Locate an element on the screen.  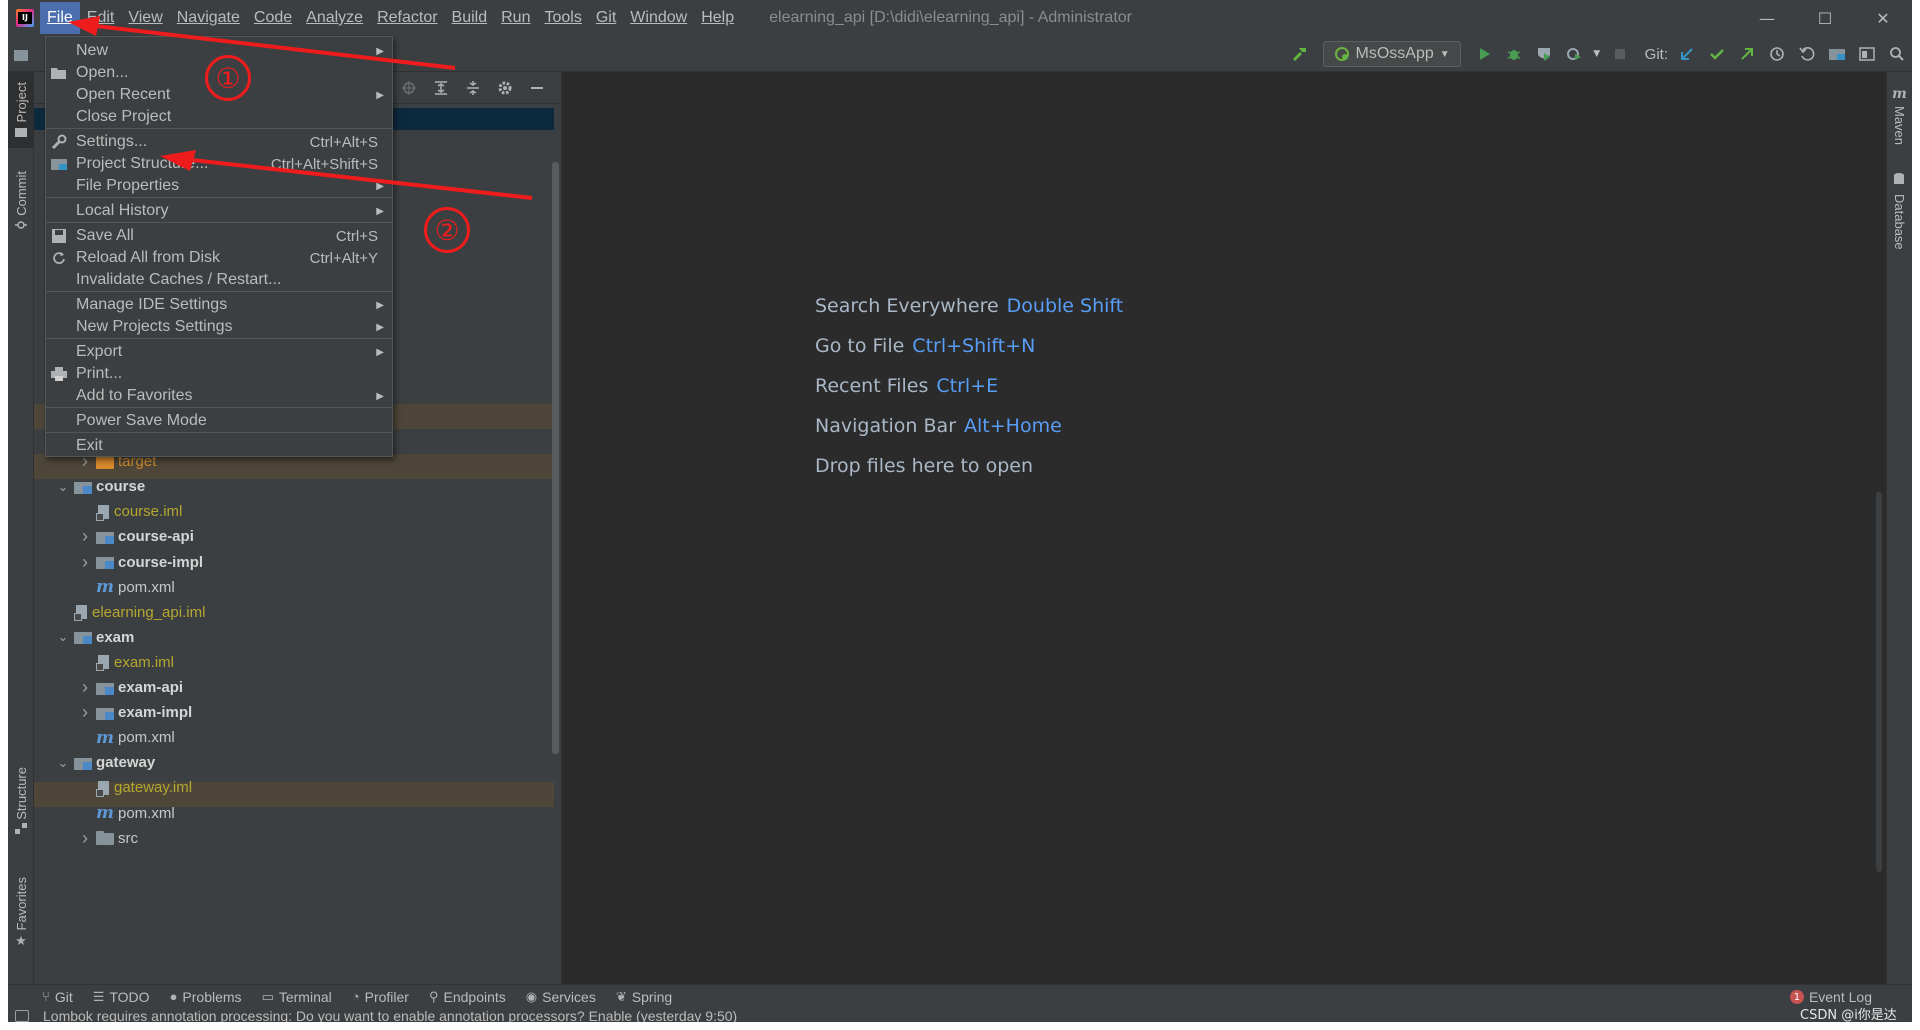
history-icon is located at coordinates (1777, 54).